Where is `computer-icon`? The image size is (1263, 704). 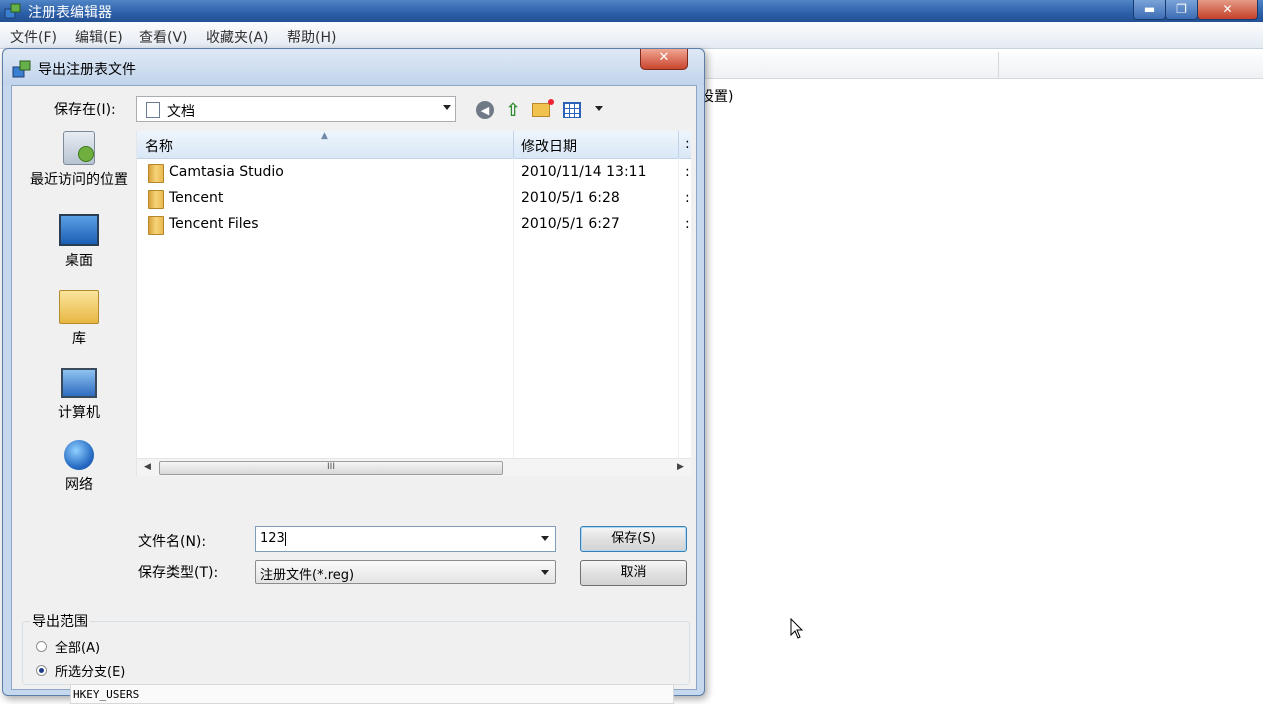 computer-icon is located at coordinates (79, 383).